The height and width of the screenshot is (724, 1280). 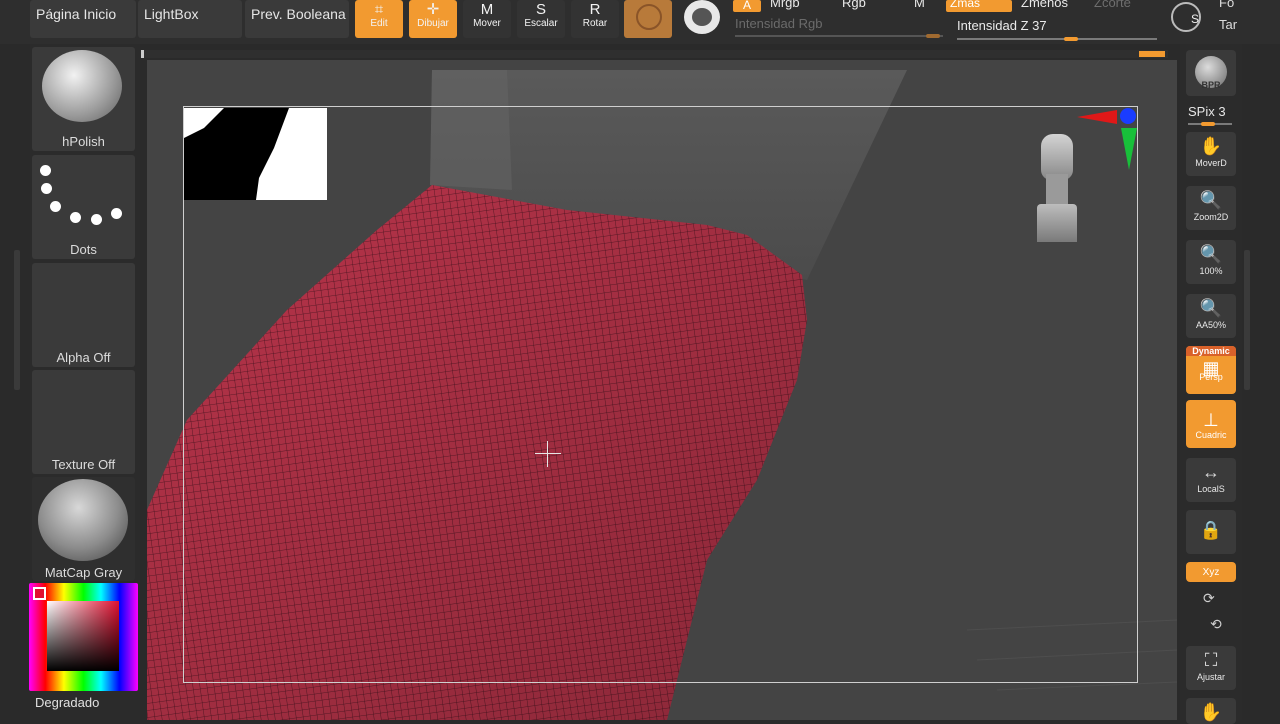 What do you see at coordinates (747, 6) in the screenshot?
I see `channel-a-button: A` at bounding box center [747, 6].